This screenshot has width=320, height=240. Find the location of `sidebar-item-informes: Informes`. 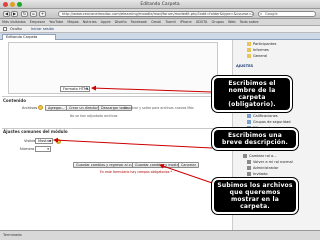

sidebar-item-informes: Informes is located at coordinates (258, 50).